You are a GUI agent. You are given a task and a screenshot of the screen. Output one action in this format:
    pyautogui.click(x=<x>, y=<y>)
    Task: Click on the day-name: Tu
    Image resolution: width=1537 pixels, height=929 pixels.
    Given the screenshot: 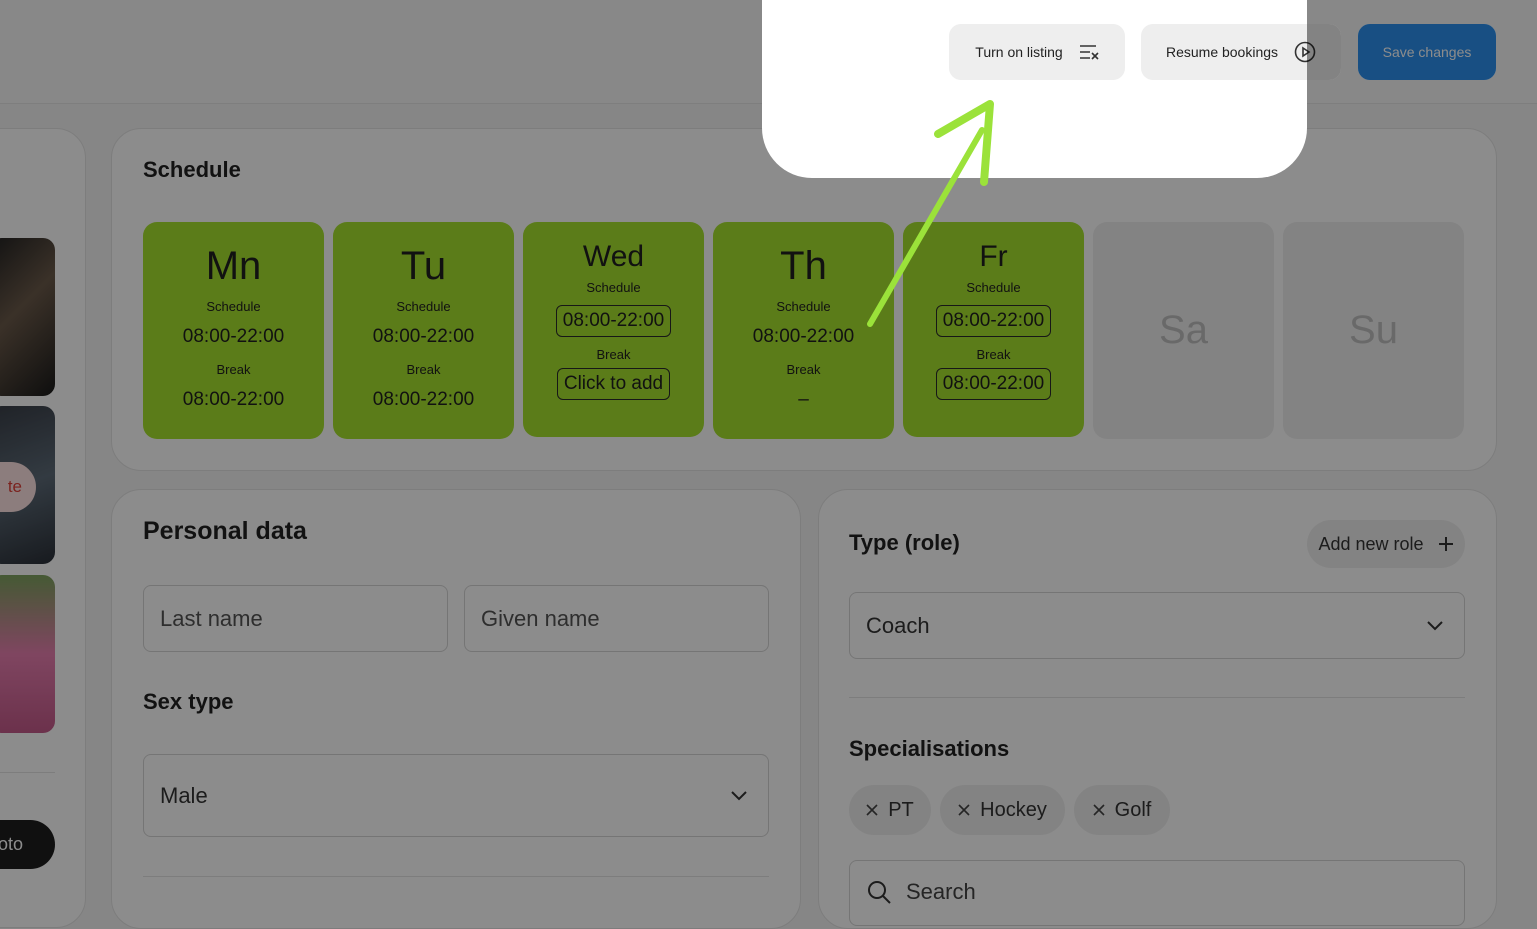 What is the action you would take?
    pyautogui.click(x=423, y=266)
    